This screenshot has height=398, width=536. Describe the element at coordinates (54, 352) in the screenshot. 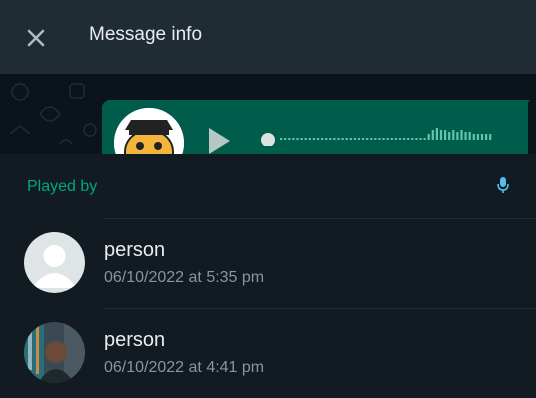

I see `photo-avatar` at that location.